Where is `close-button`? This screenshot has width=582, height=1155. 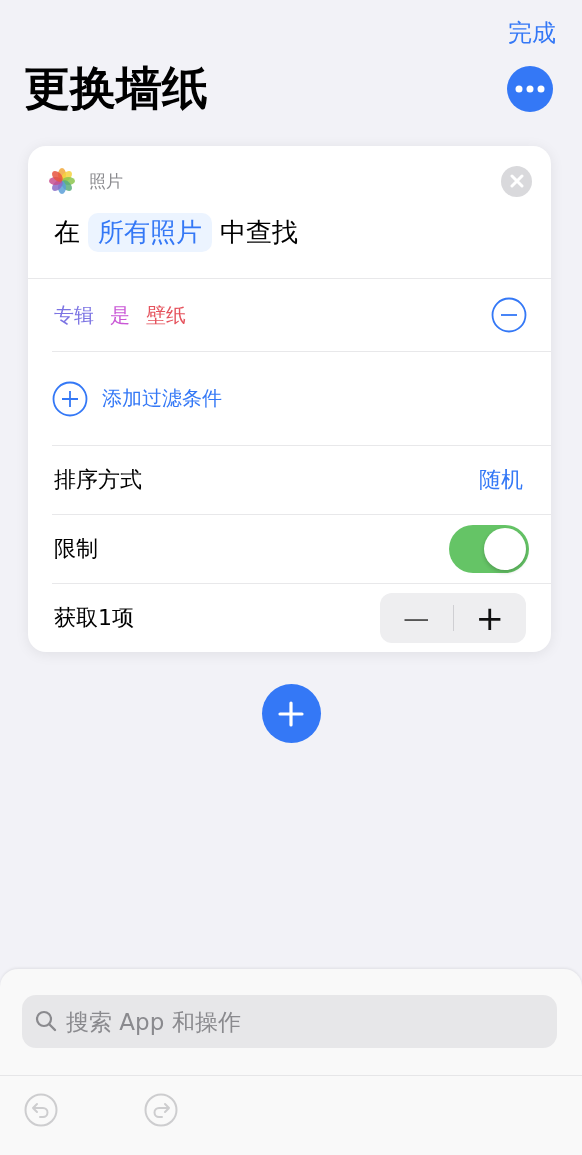 close-button is located at coordinates (516, 181).